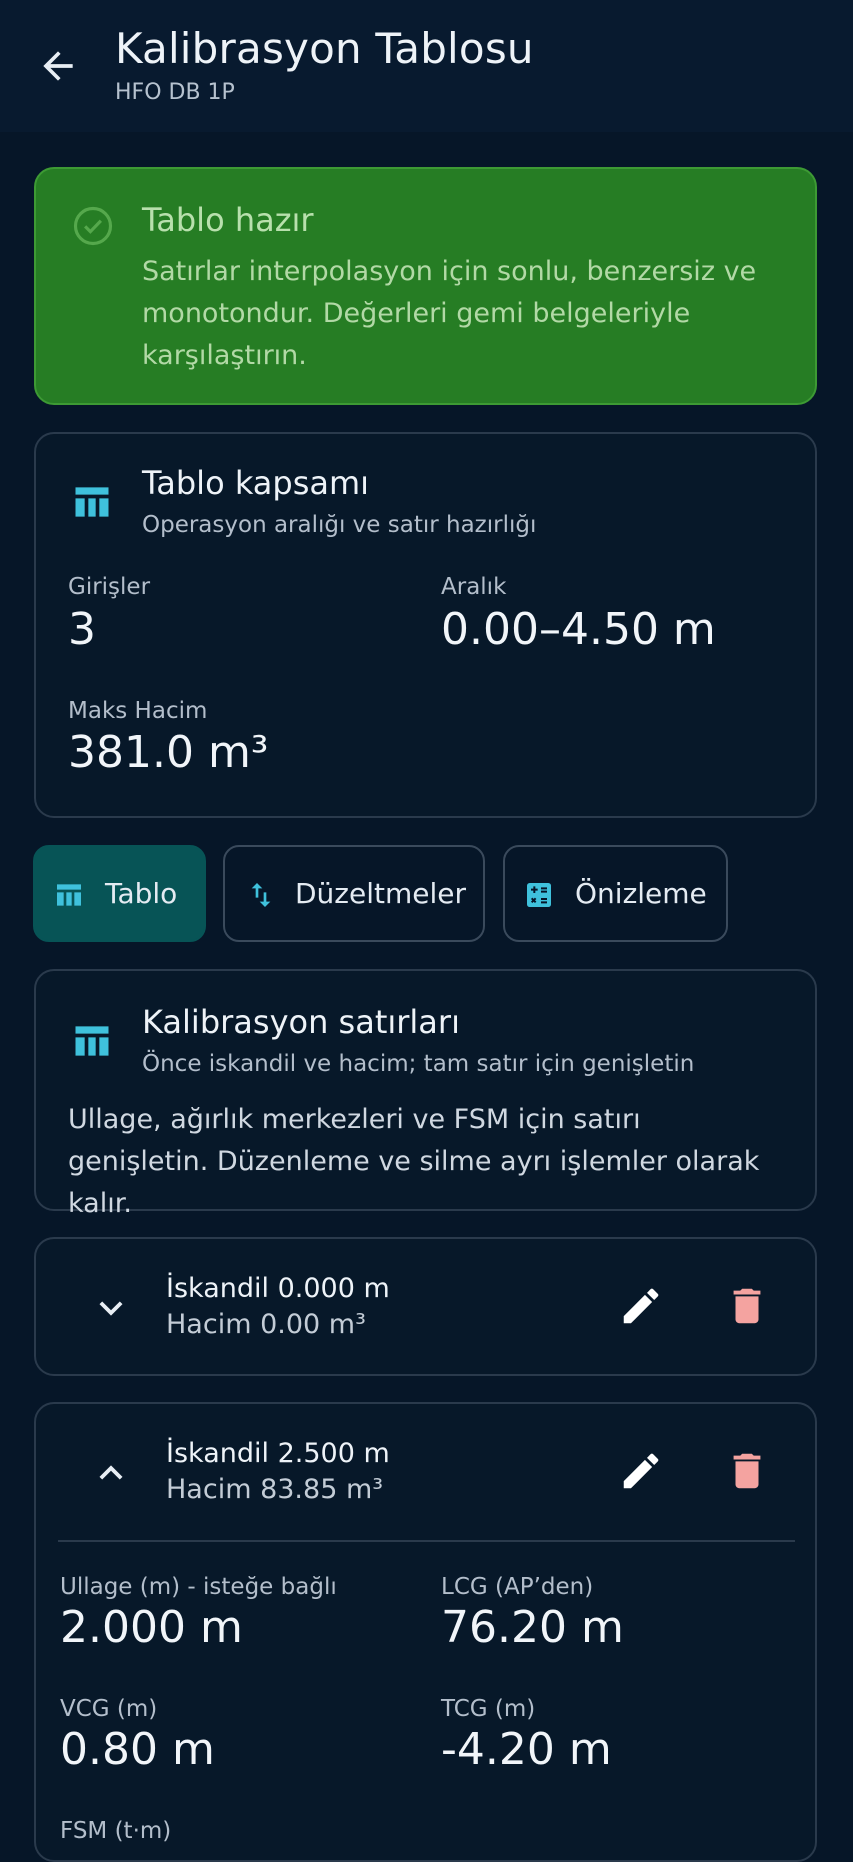 Image resolution: width=853 pixels, height=1862 pixels. Describe the element at coordinates (641, 893) in the screenshot. I see `tab-preview-label: Önizleme` at that location.